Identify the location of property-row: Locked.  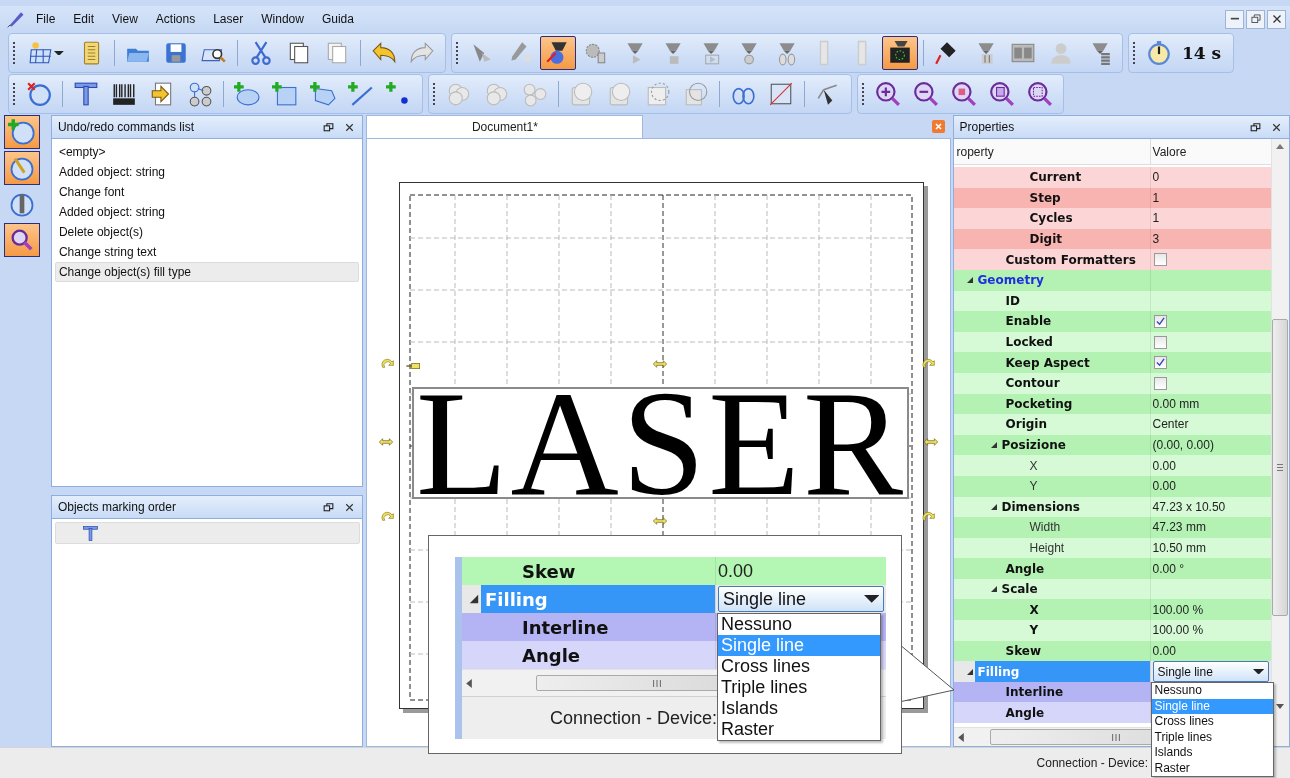
(1112, 342).